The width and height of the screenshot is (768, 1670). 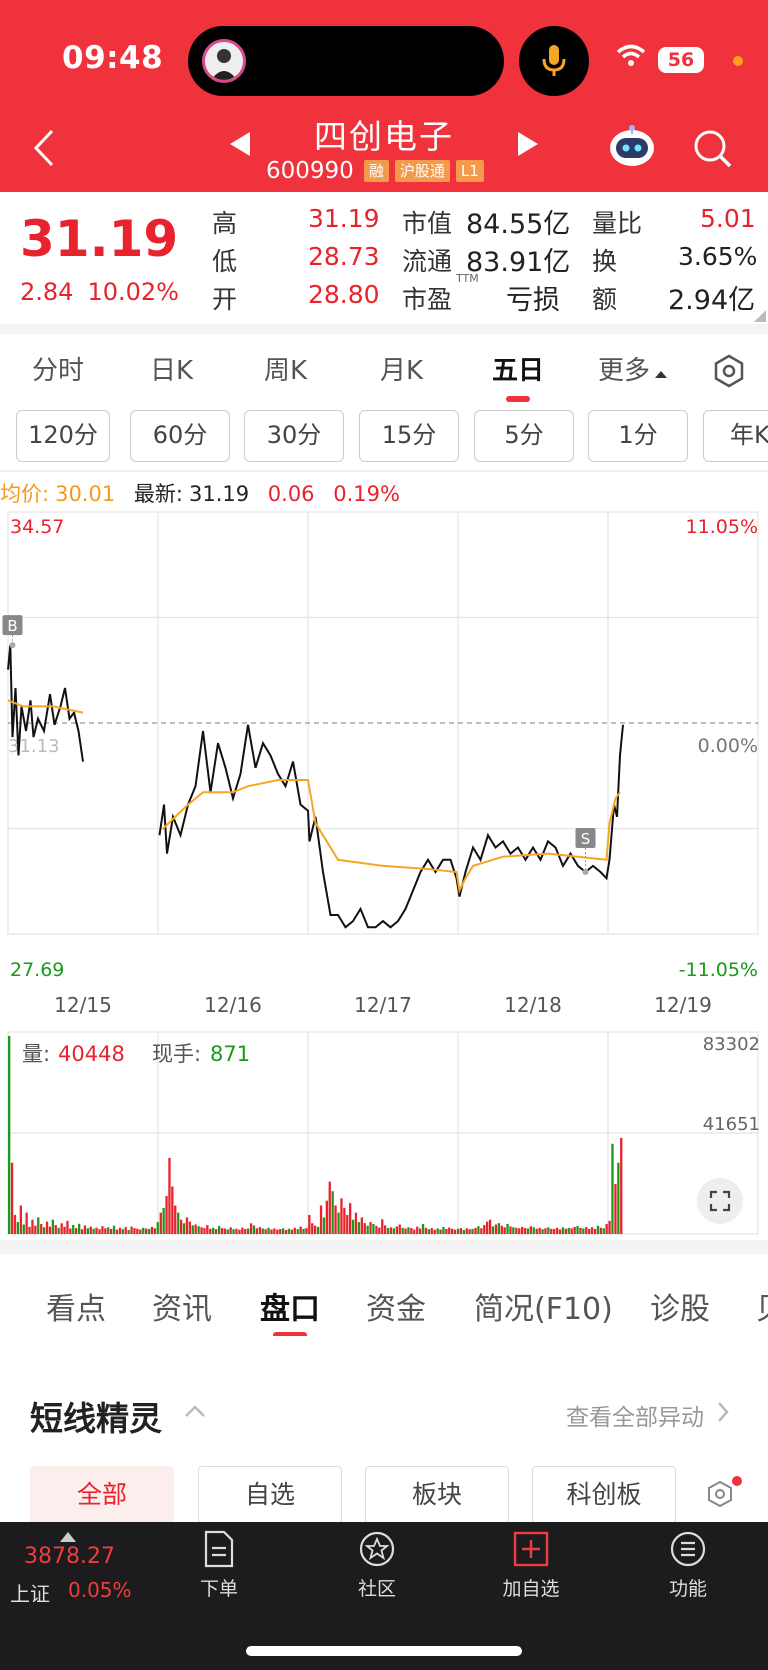 What do you see at coordinates (285, 368) in the screenshot?
I see `tab-weekly-k: 周K` at bounding box center [285, 368].